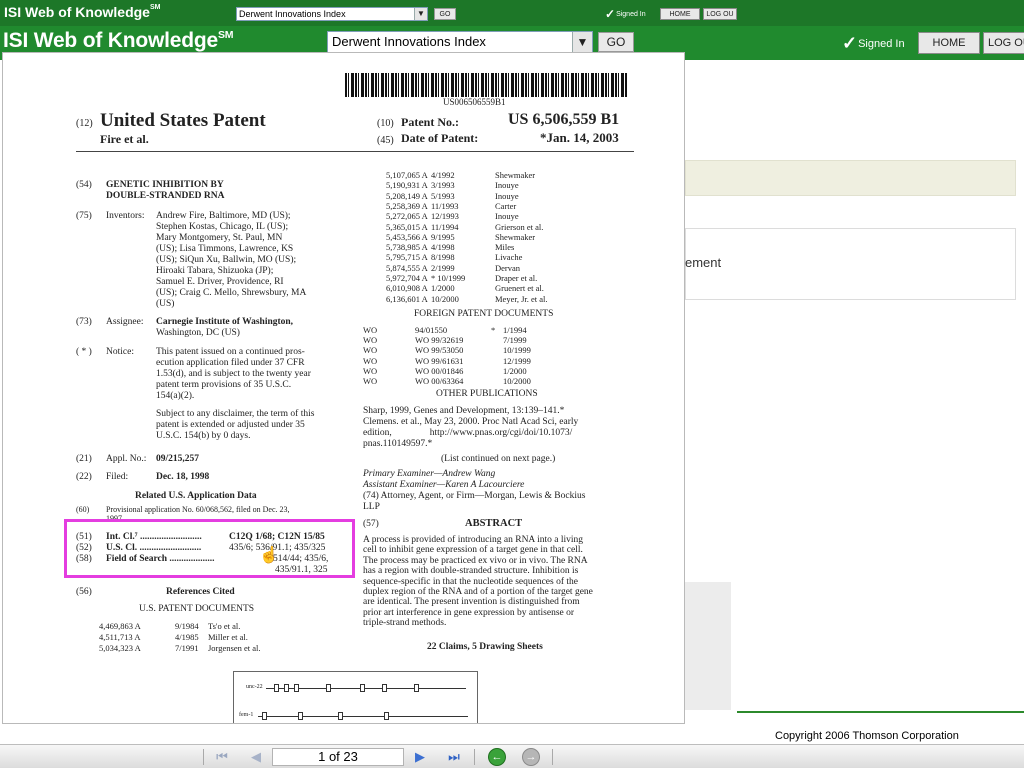 Image resolution: width=1024 pixels, height=768 pixels. What do you see at coordinates (385, 123) in the screenshot?
I see `code-10: (10)` at bounding box center [385, 123].